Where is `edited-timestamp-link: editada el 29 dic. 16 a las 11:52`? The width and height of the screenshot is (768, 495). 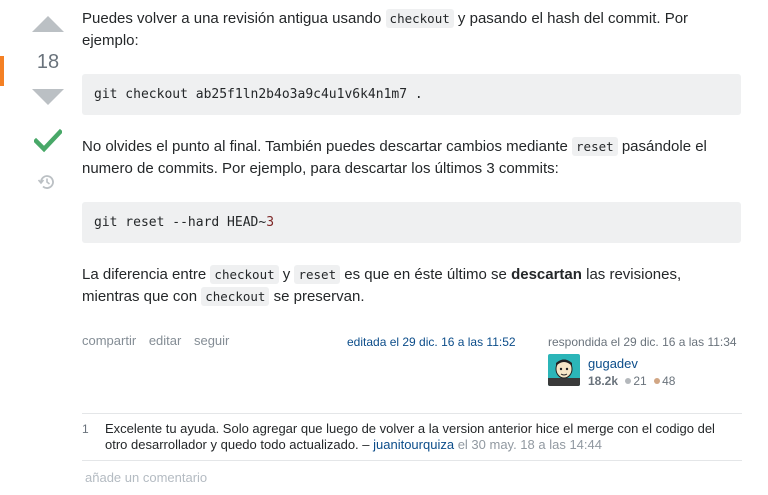 edited-timestamp-link: editada el 29 dic. 16 a las 11:52 is located at coordinates (431, 342).